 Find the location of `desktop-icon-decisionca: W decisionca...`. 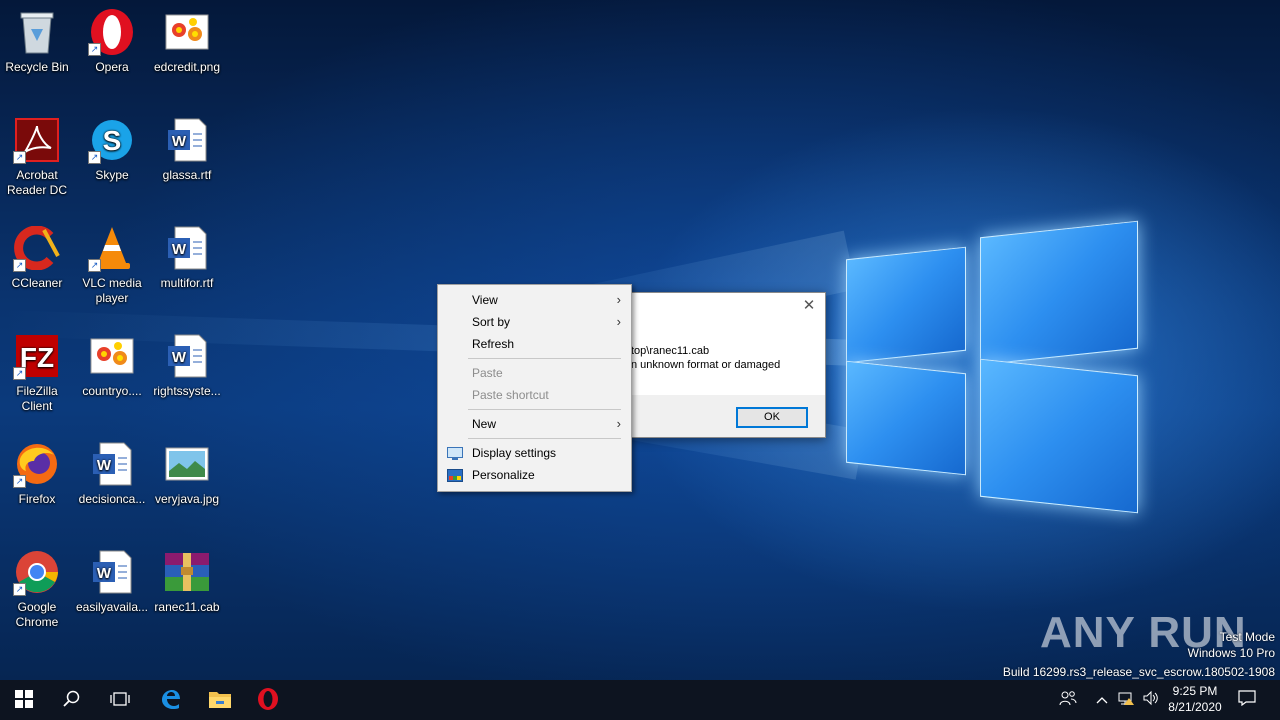

desktop-icon-decisionca: W decisionca... is located at coordinates (112, 473).